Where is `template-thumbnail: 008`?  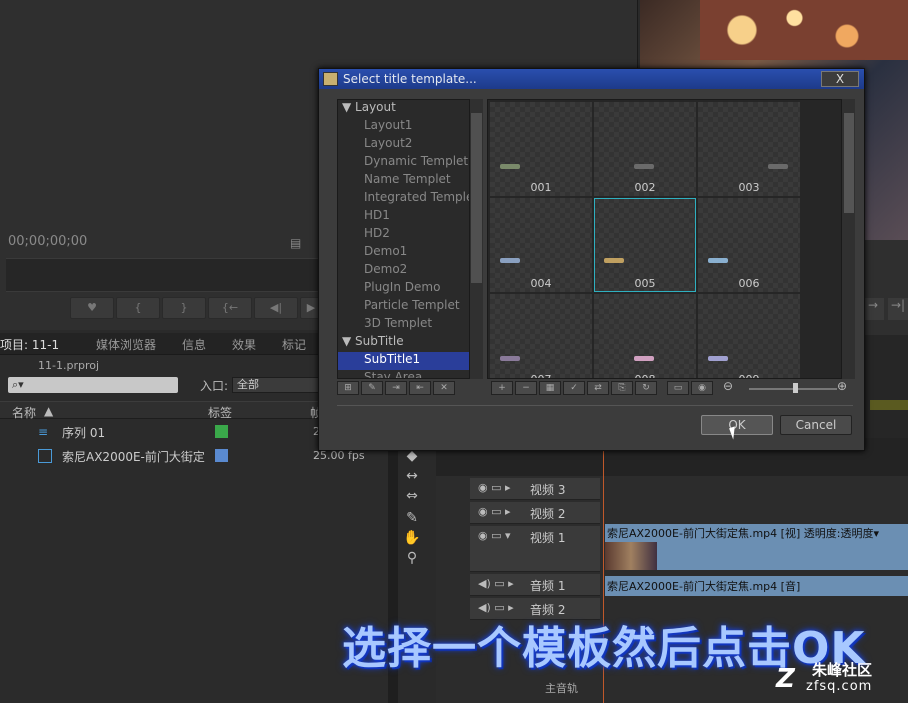 template-thumbnail: 008 is located at coordinates (645, 336).